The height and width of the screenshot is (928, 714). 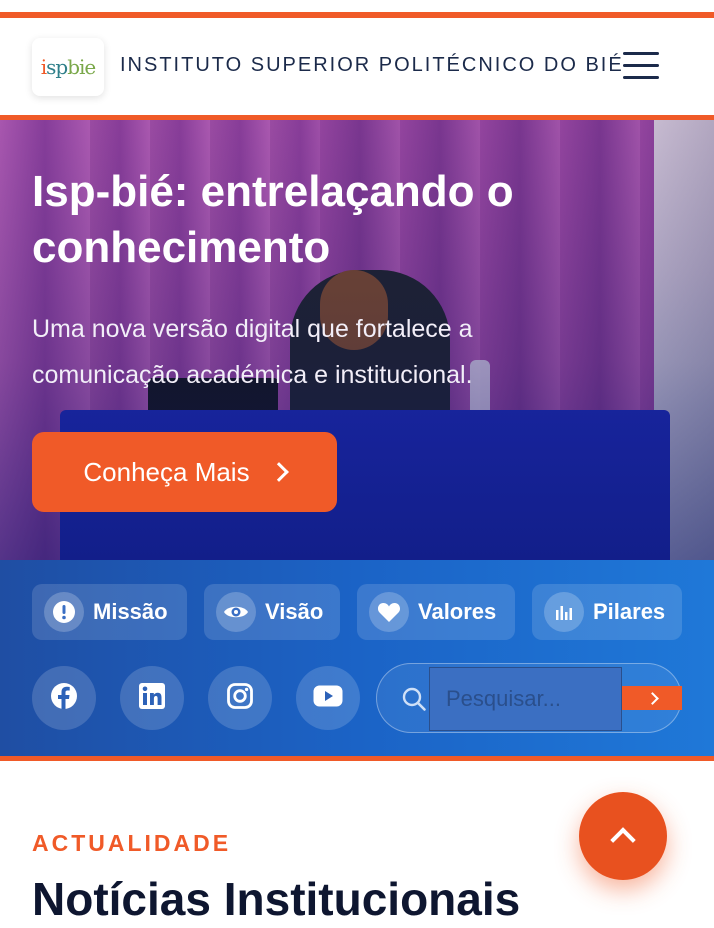 I want to click on linkedin-icon, so click(x=152, y=698).